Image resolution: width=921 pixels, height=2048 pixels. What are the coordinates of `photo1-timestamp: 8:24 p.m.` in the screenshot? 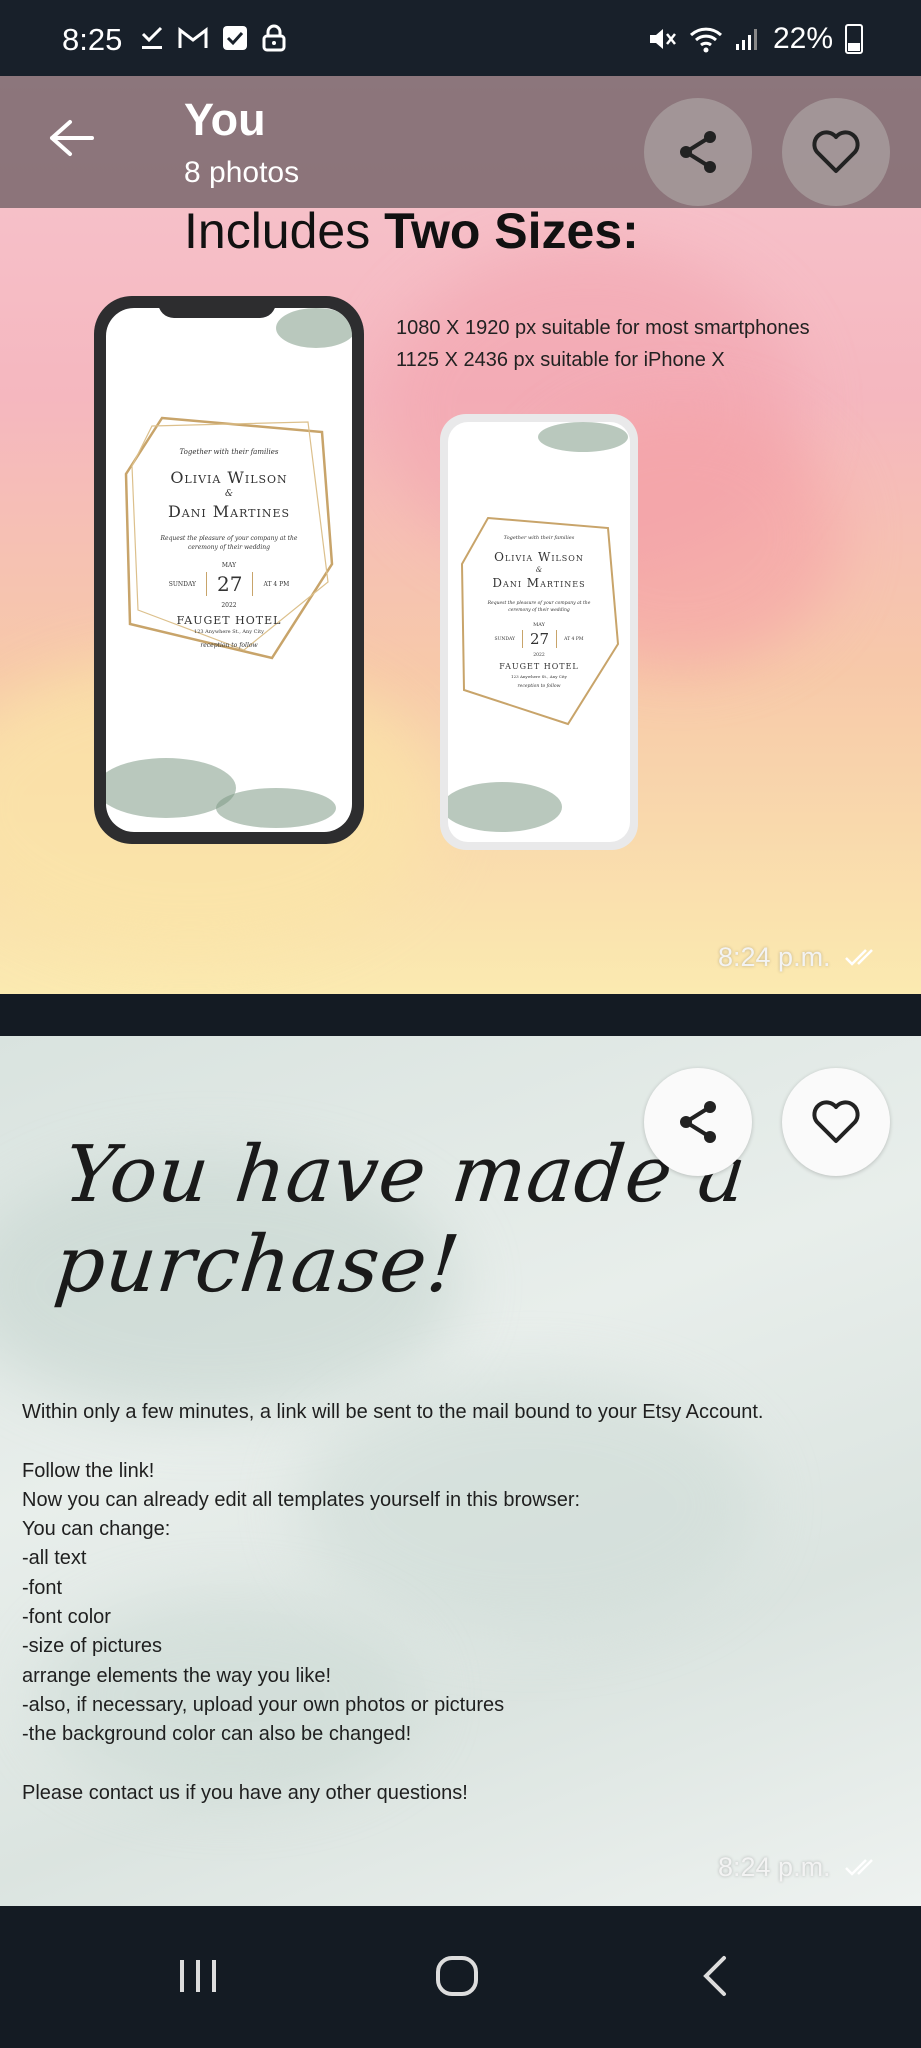 It's located at (801, 957).